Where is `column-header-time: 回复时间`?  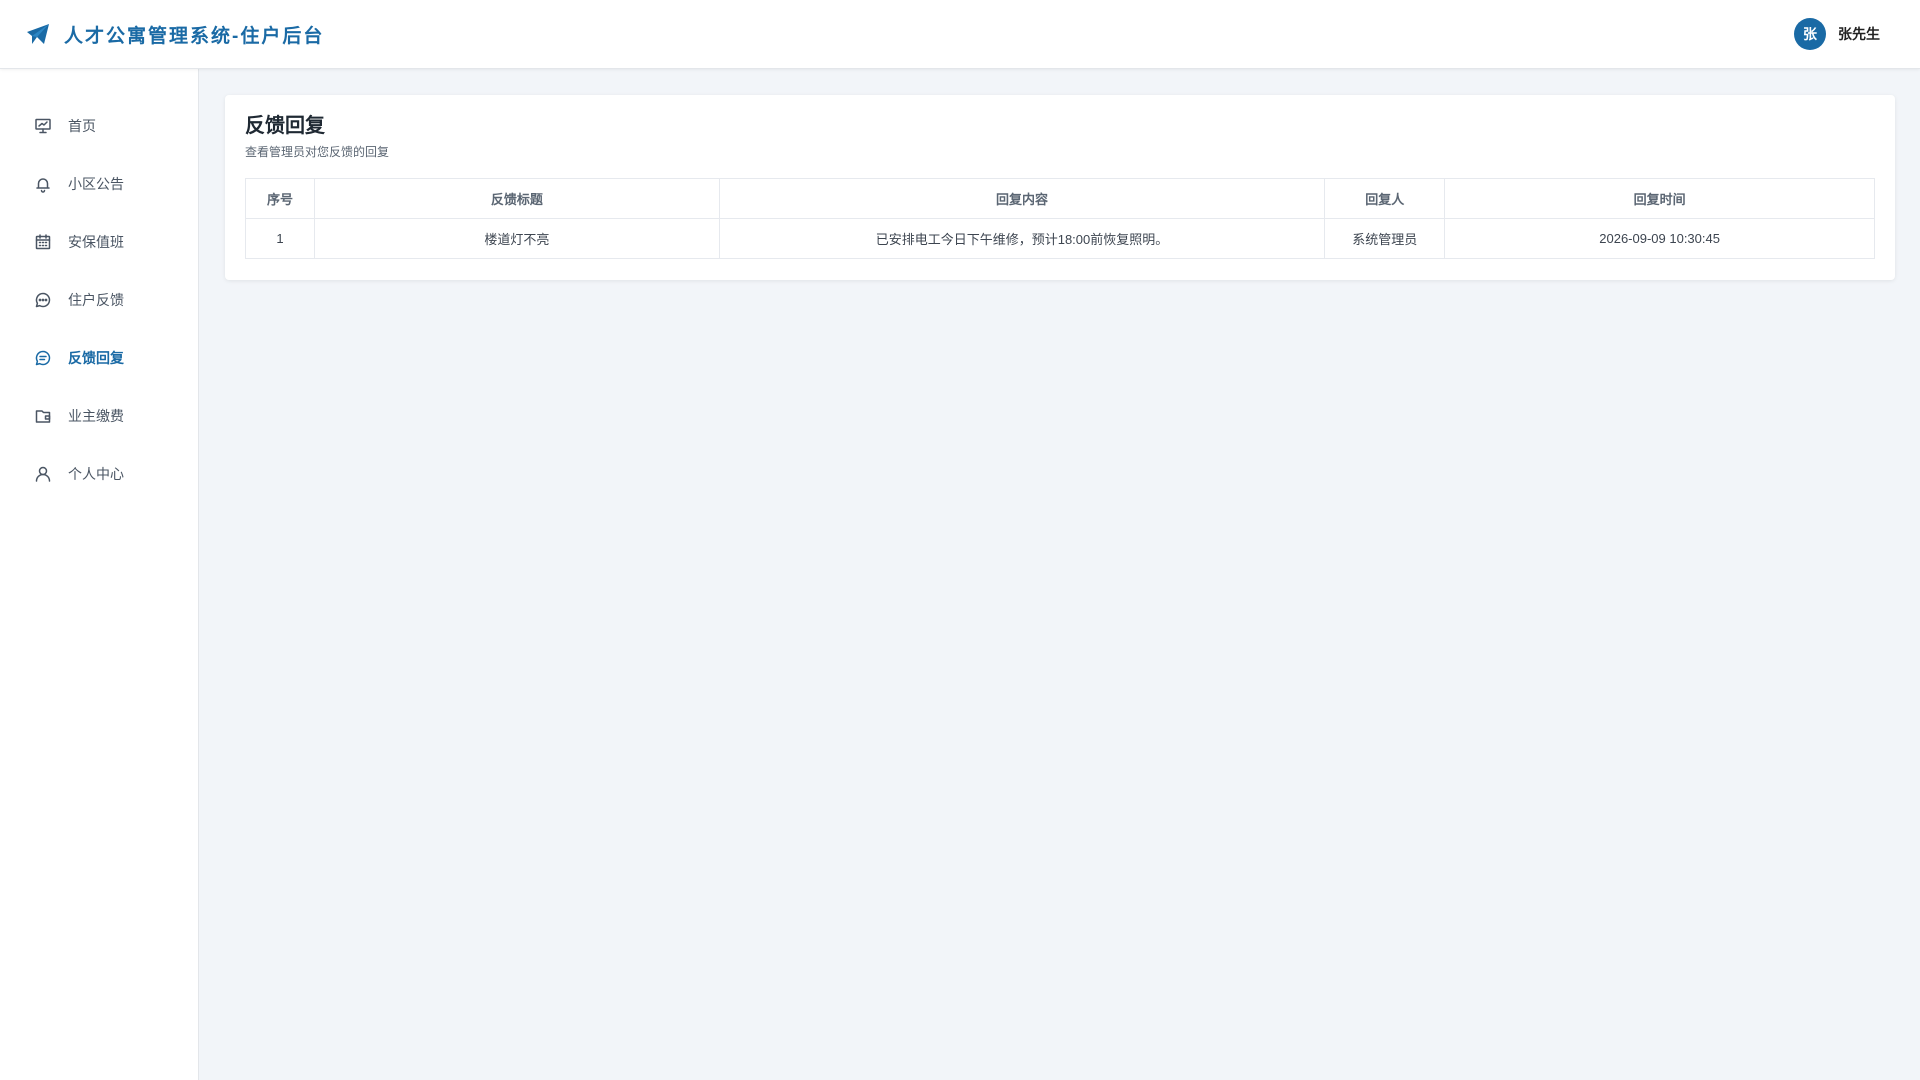 column-header-time: 回复时间 is located at coordinates (1659, 198).